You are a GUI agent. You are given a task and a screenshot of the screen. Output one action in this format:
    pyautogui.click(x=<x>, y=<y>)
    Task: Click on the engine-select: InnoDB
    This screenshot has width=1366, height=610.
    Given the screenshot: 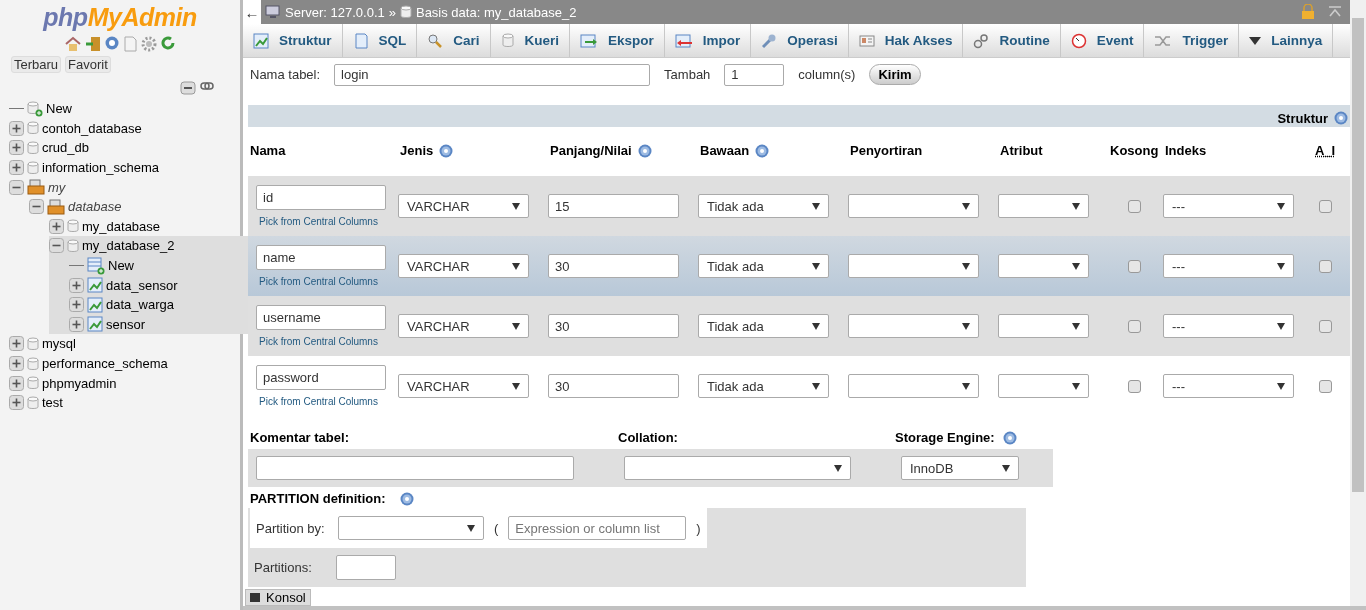 What is the action you would take?
    pyautogui.click(x=960, y=468)
    